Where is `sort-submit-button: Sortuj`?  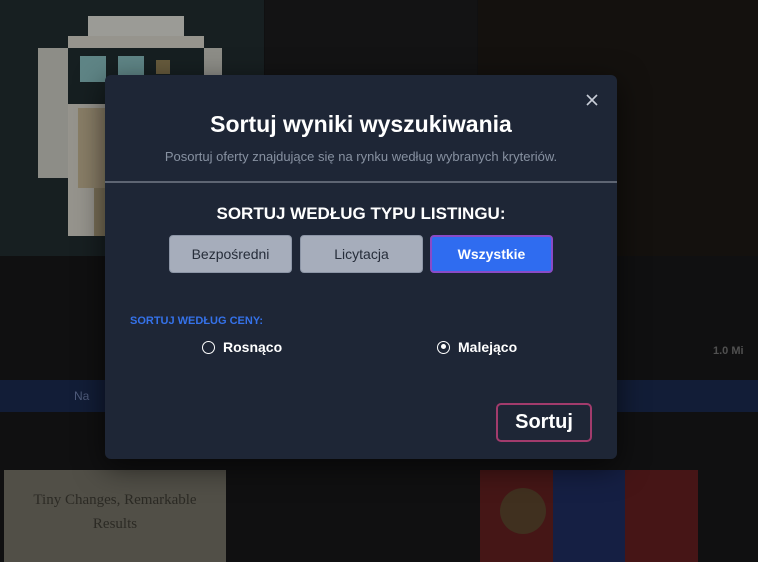 sort-submit-button: Sortuj is located at coordinates (544, 422).